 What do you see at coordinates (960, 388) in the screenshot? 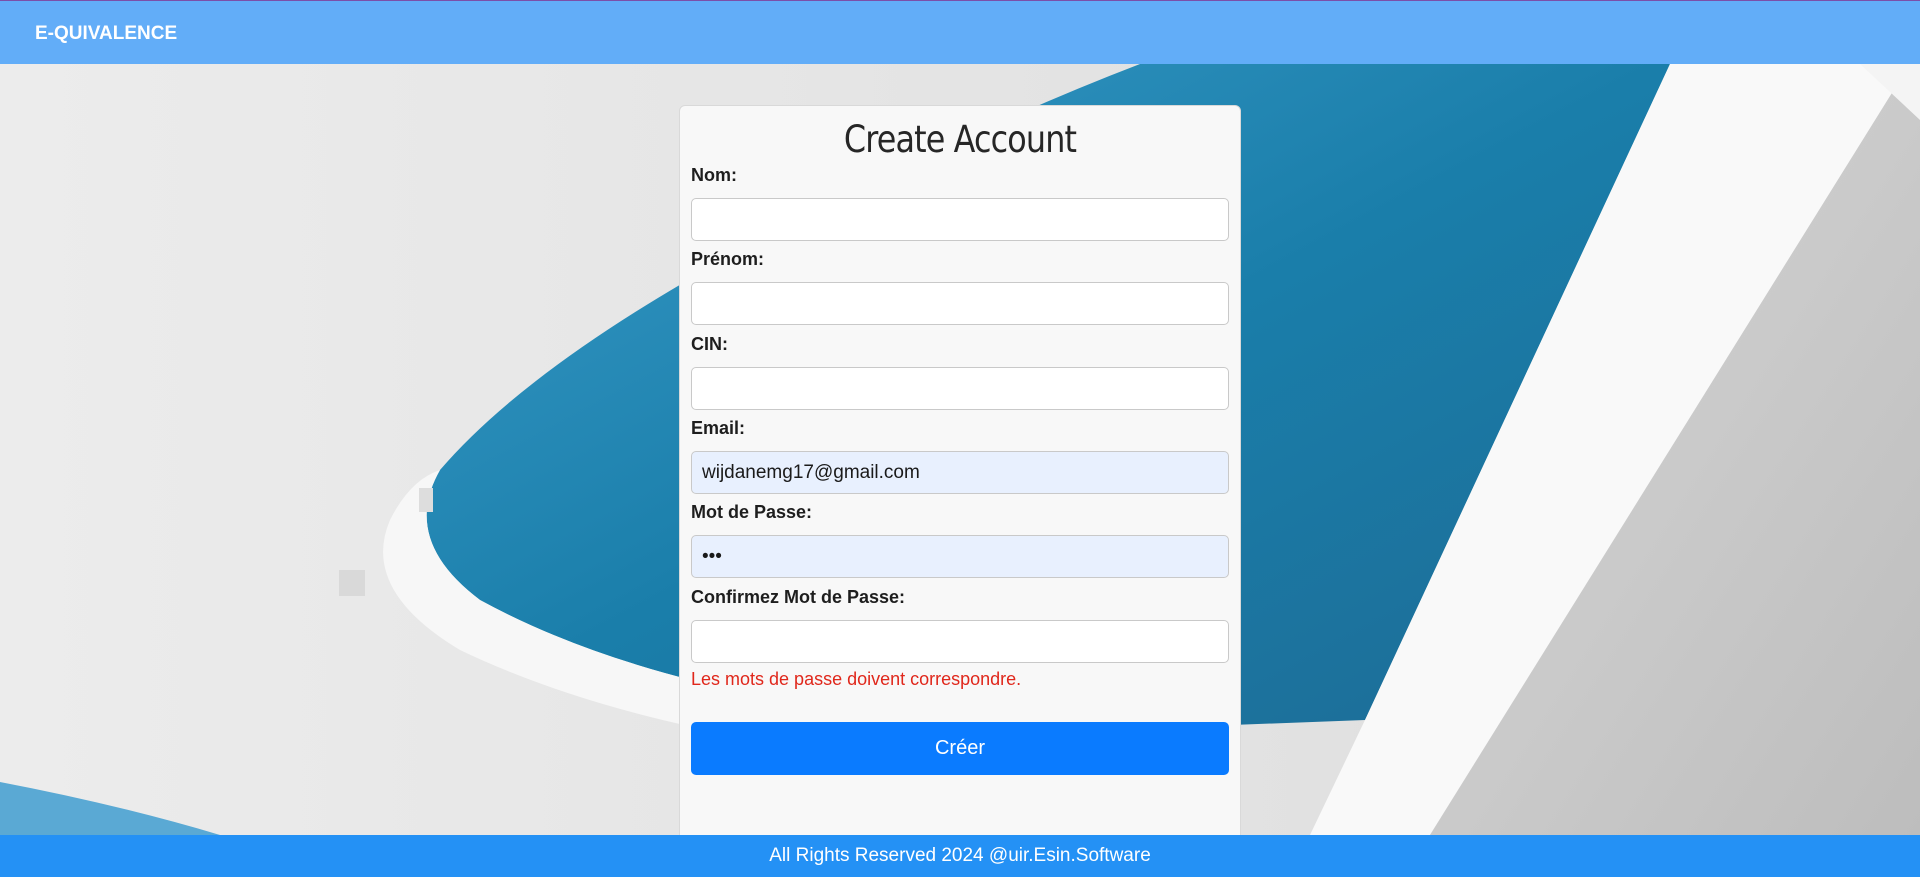
I see `cin-input` at bounding box center [960, 388].